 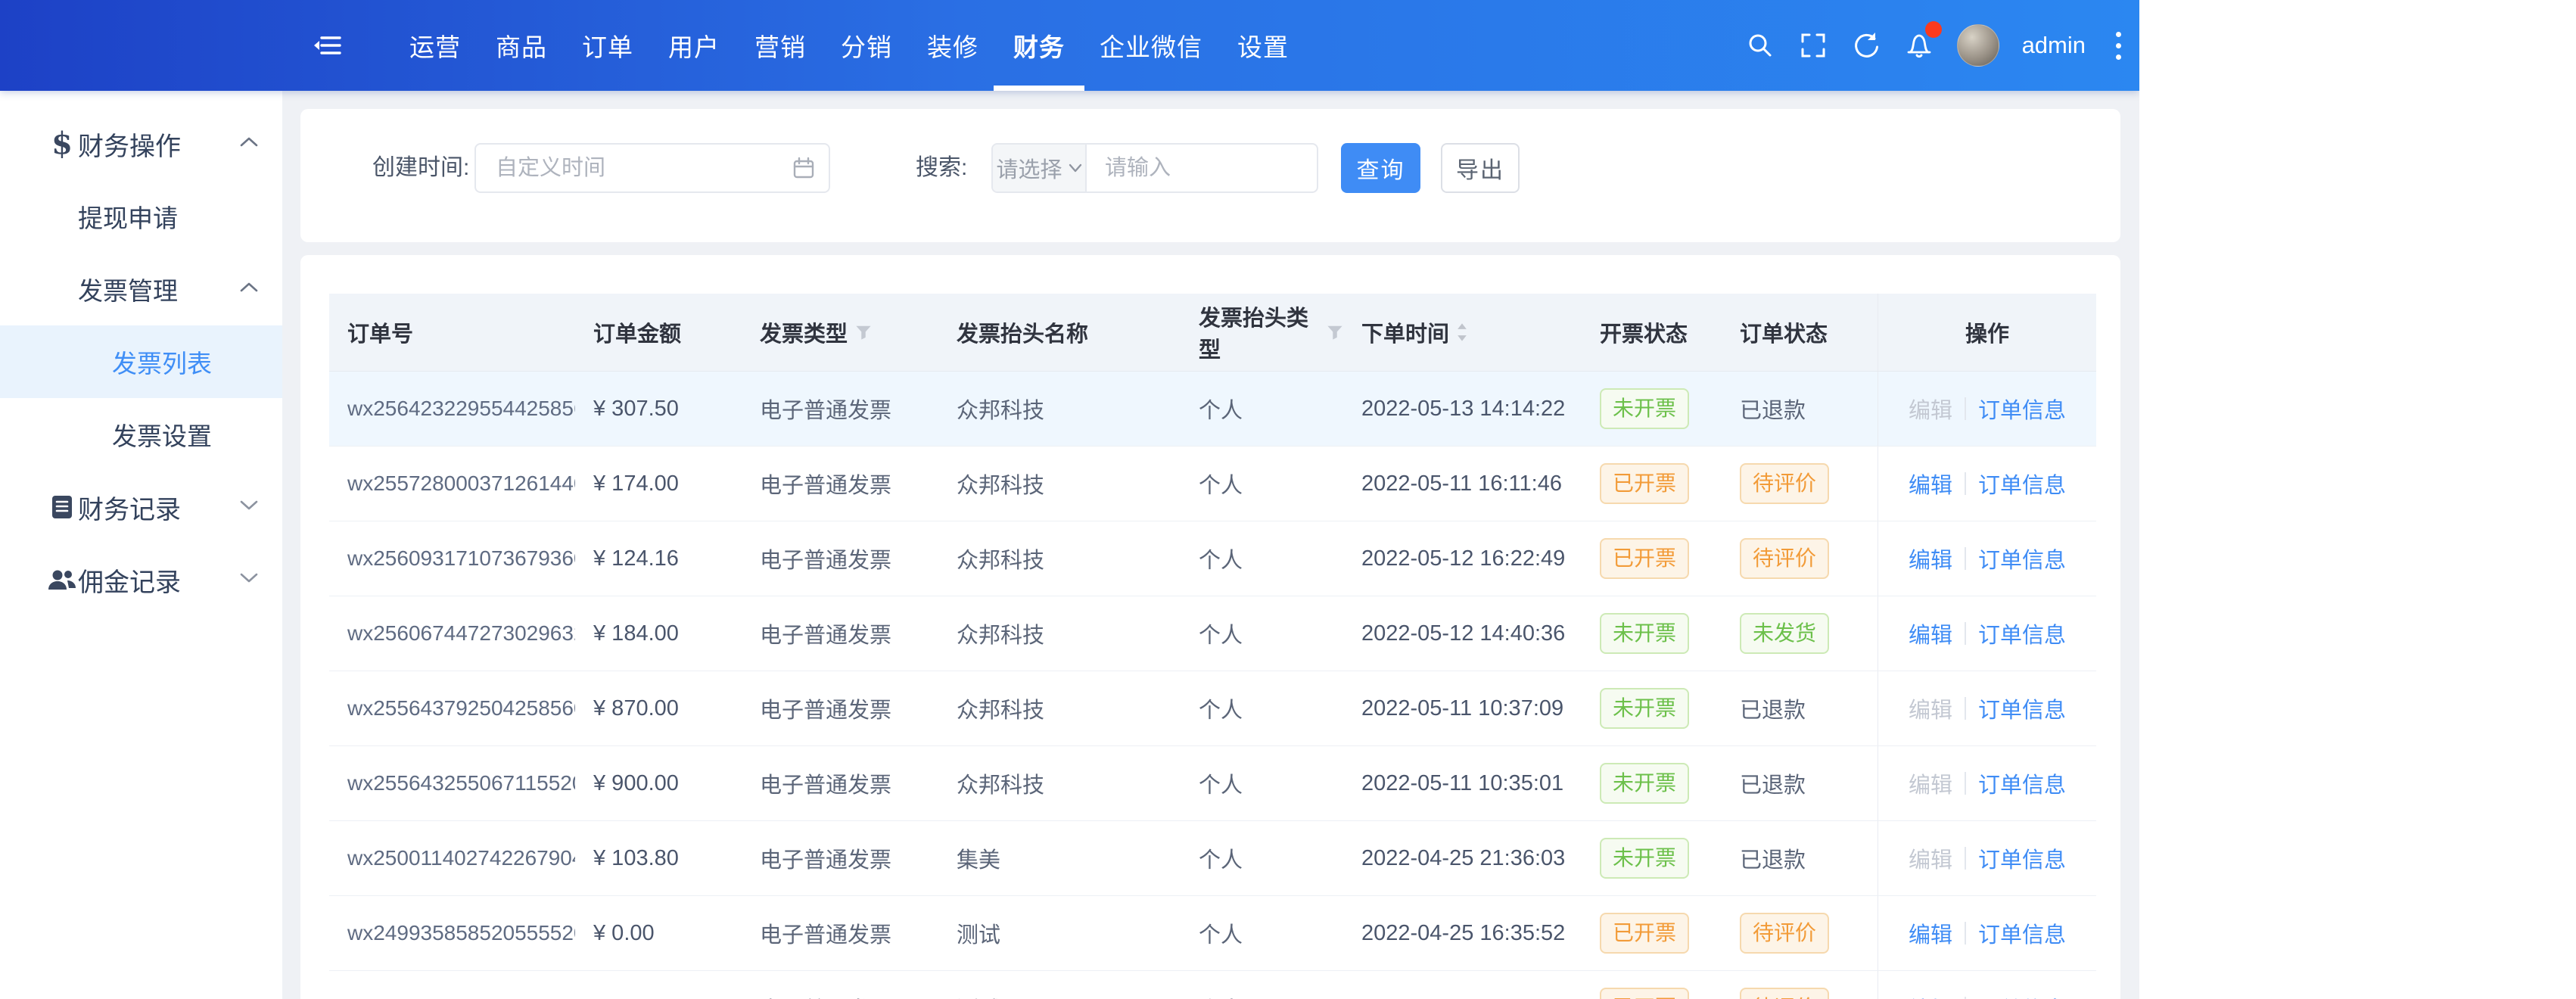 What do you see at coordinates (141, 289) in the screenshot?
I see `sidebar-item-发票管理: 发票管理` at bounding box center [141, 289].